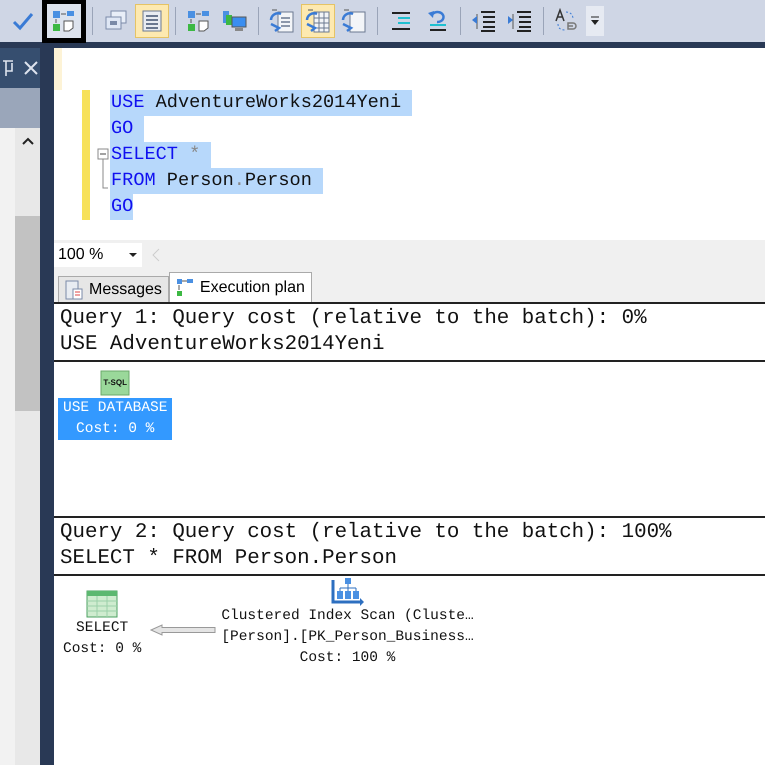 The height and width of the screenshot is (765, 765). I want to click on tsql-icon, so click(115, 383).